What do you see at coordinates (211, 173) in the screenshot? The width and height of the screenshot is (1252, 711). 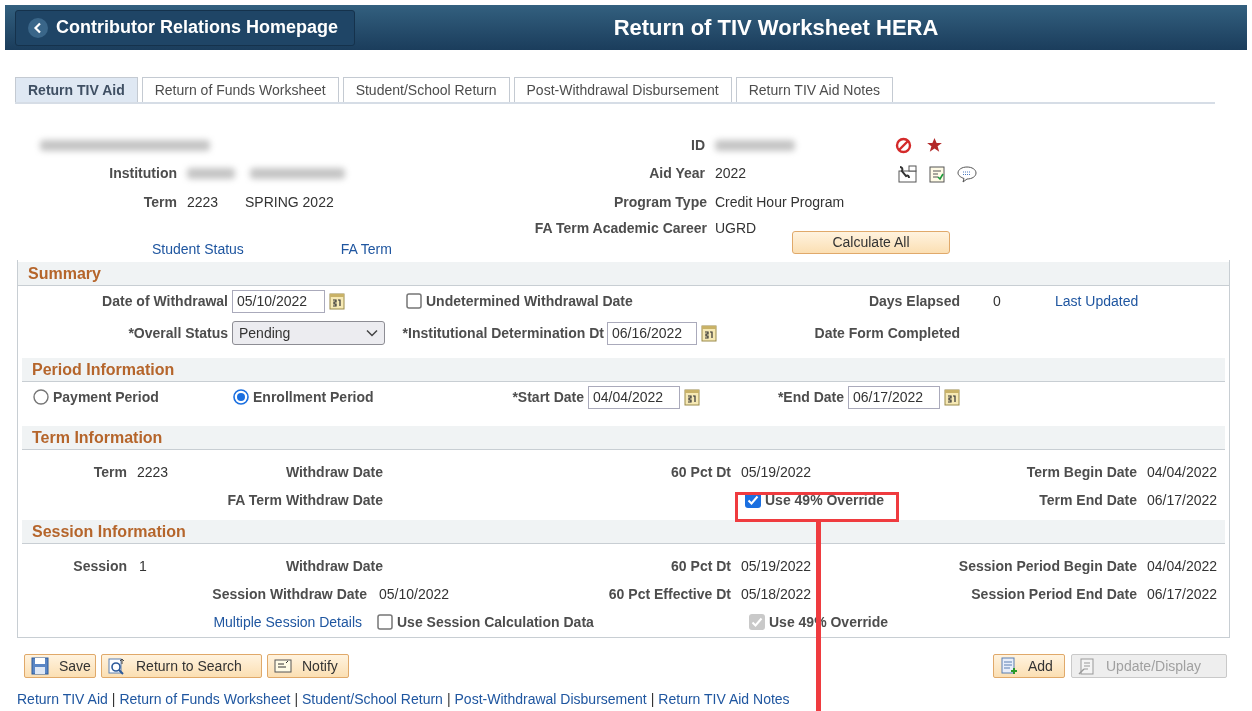 I see `redacted-text` at bounding box center [211, 173].